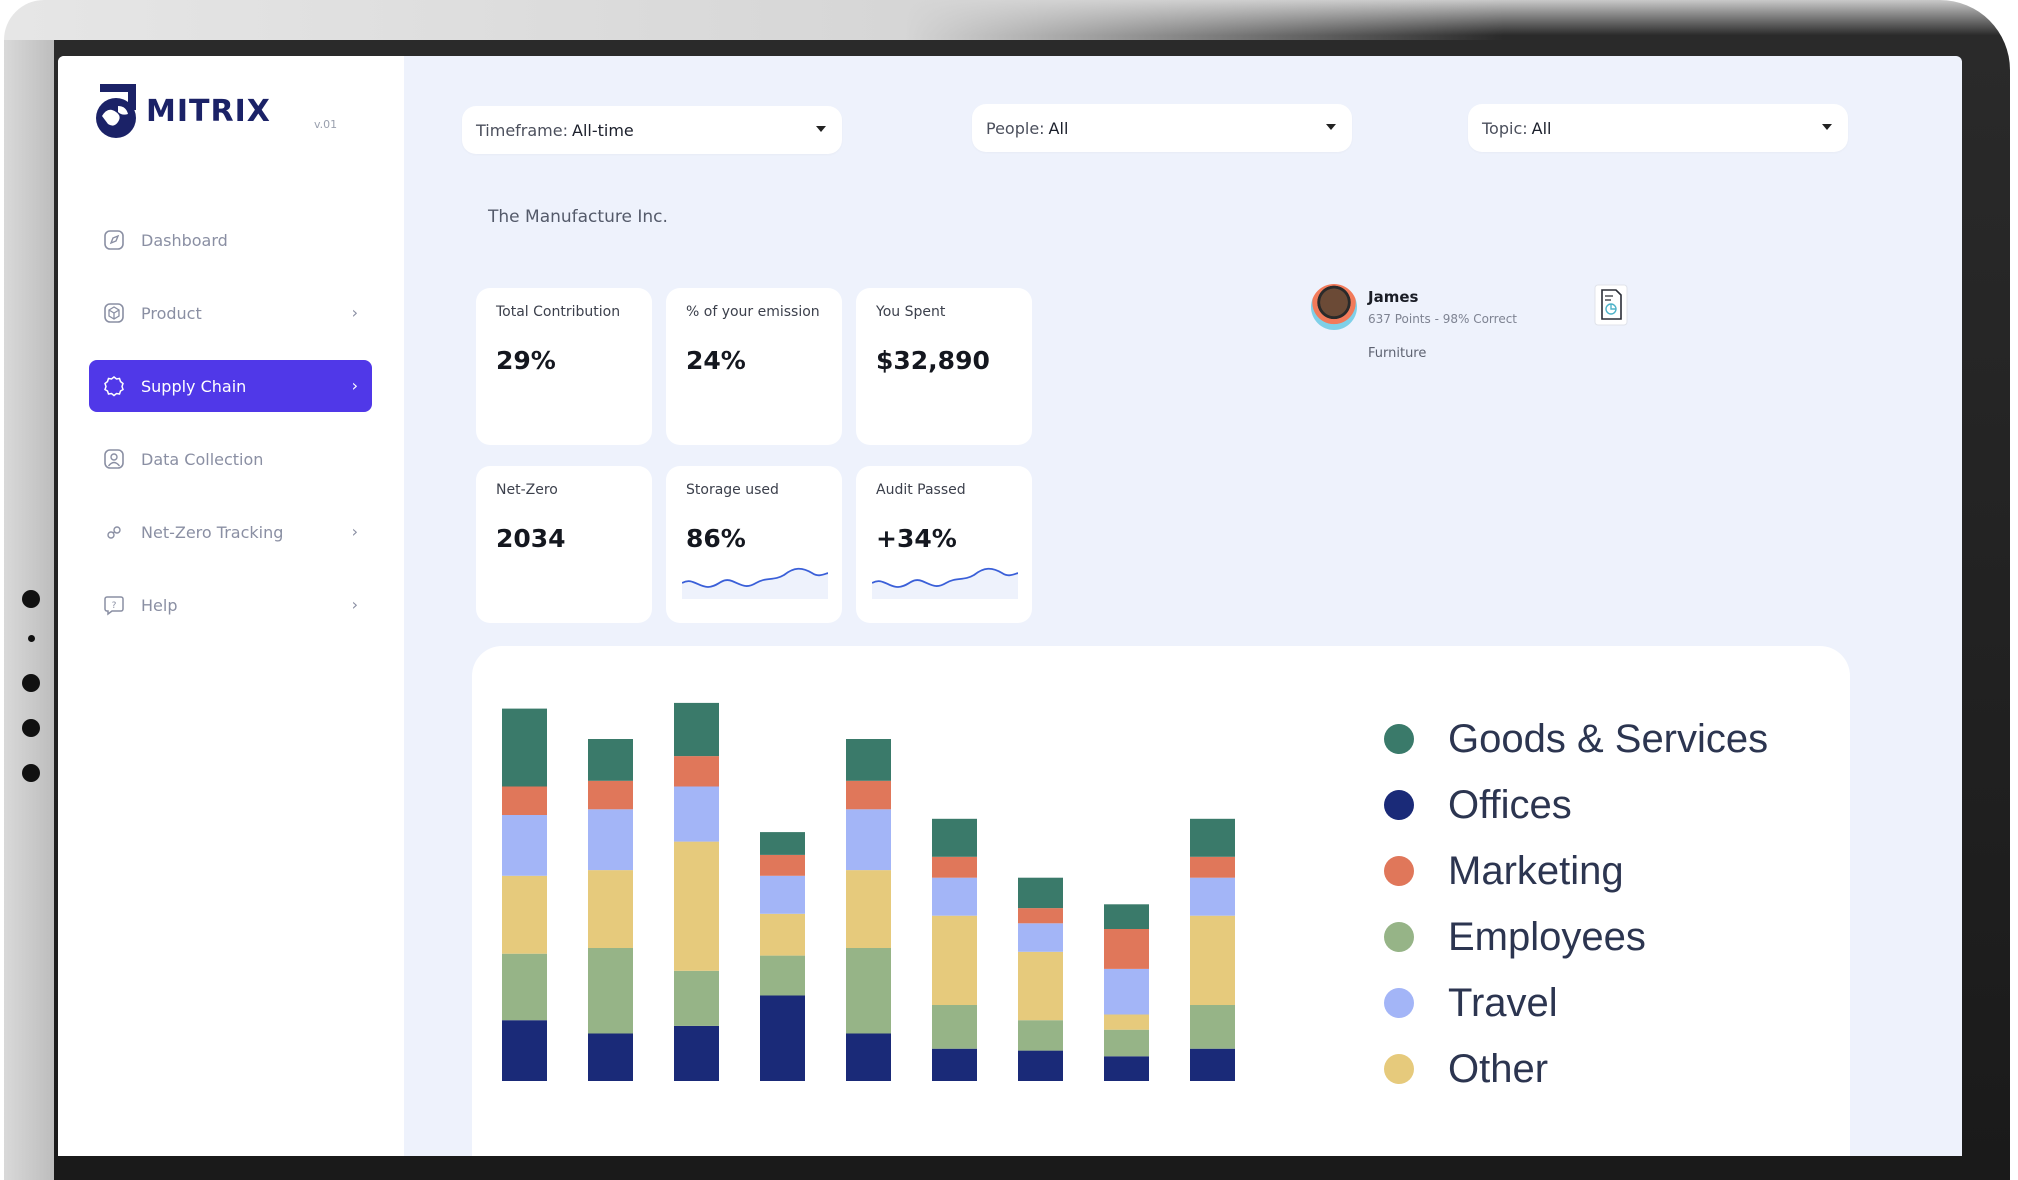 This screenshot has height=1180, width=2018. I want to click on legend-item: Goods & Services, so click(1576, 739).